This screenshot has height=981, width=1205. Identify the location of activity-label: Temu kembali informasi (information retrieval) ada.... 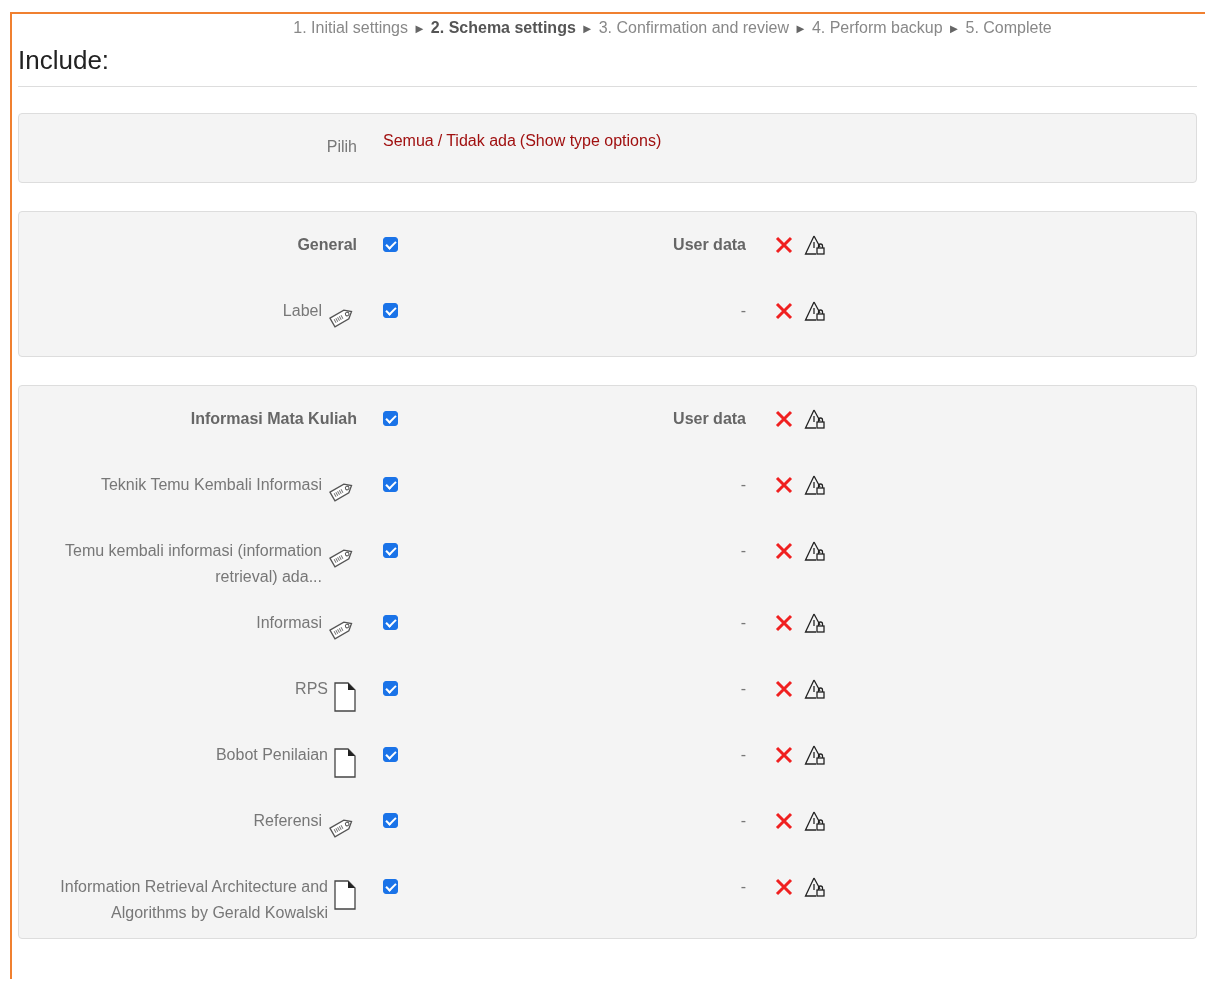
(193, 564).